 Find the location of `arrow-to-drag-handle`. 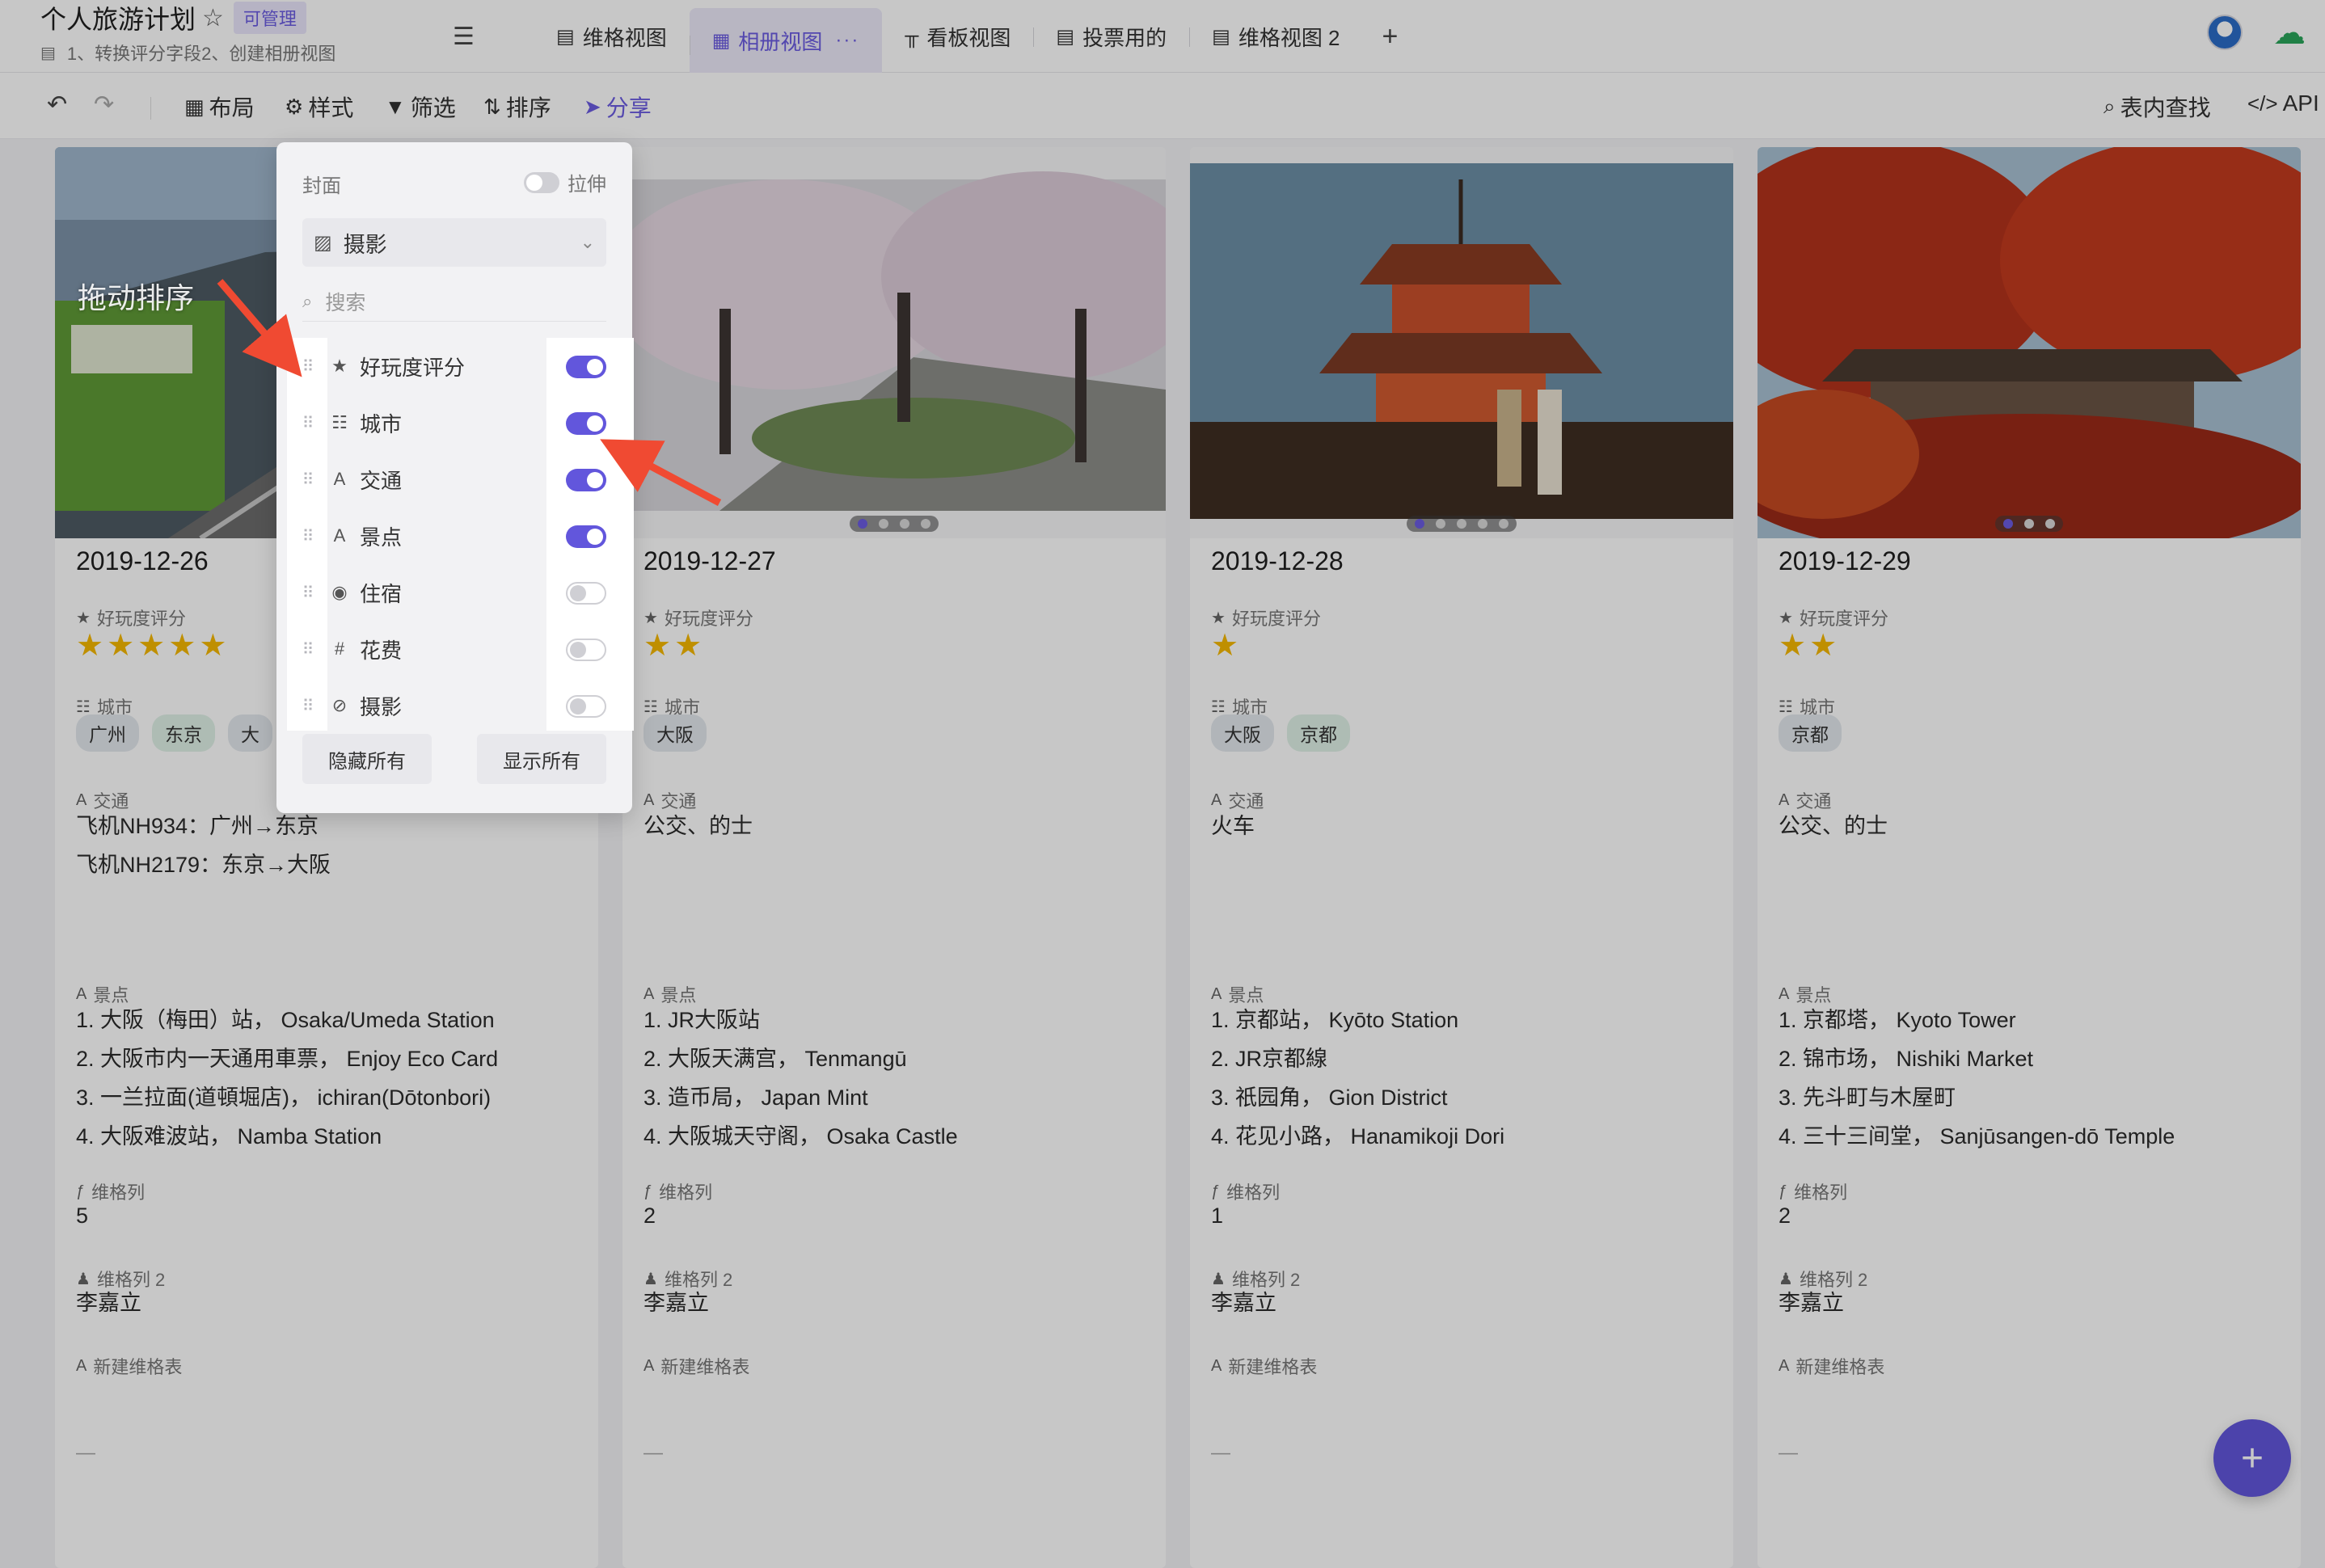

arrow-to-drag-handle is located at coordinates (259, 328).